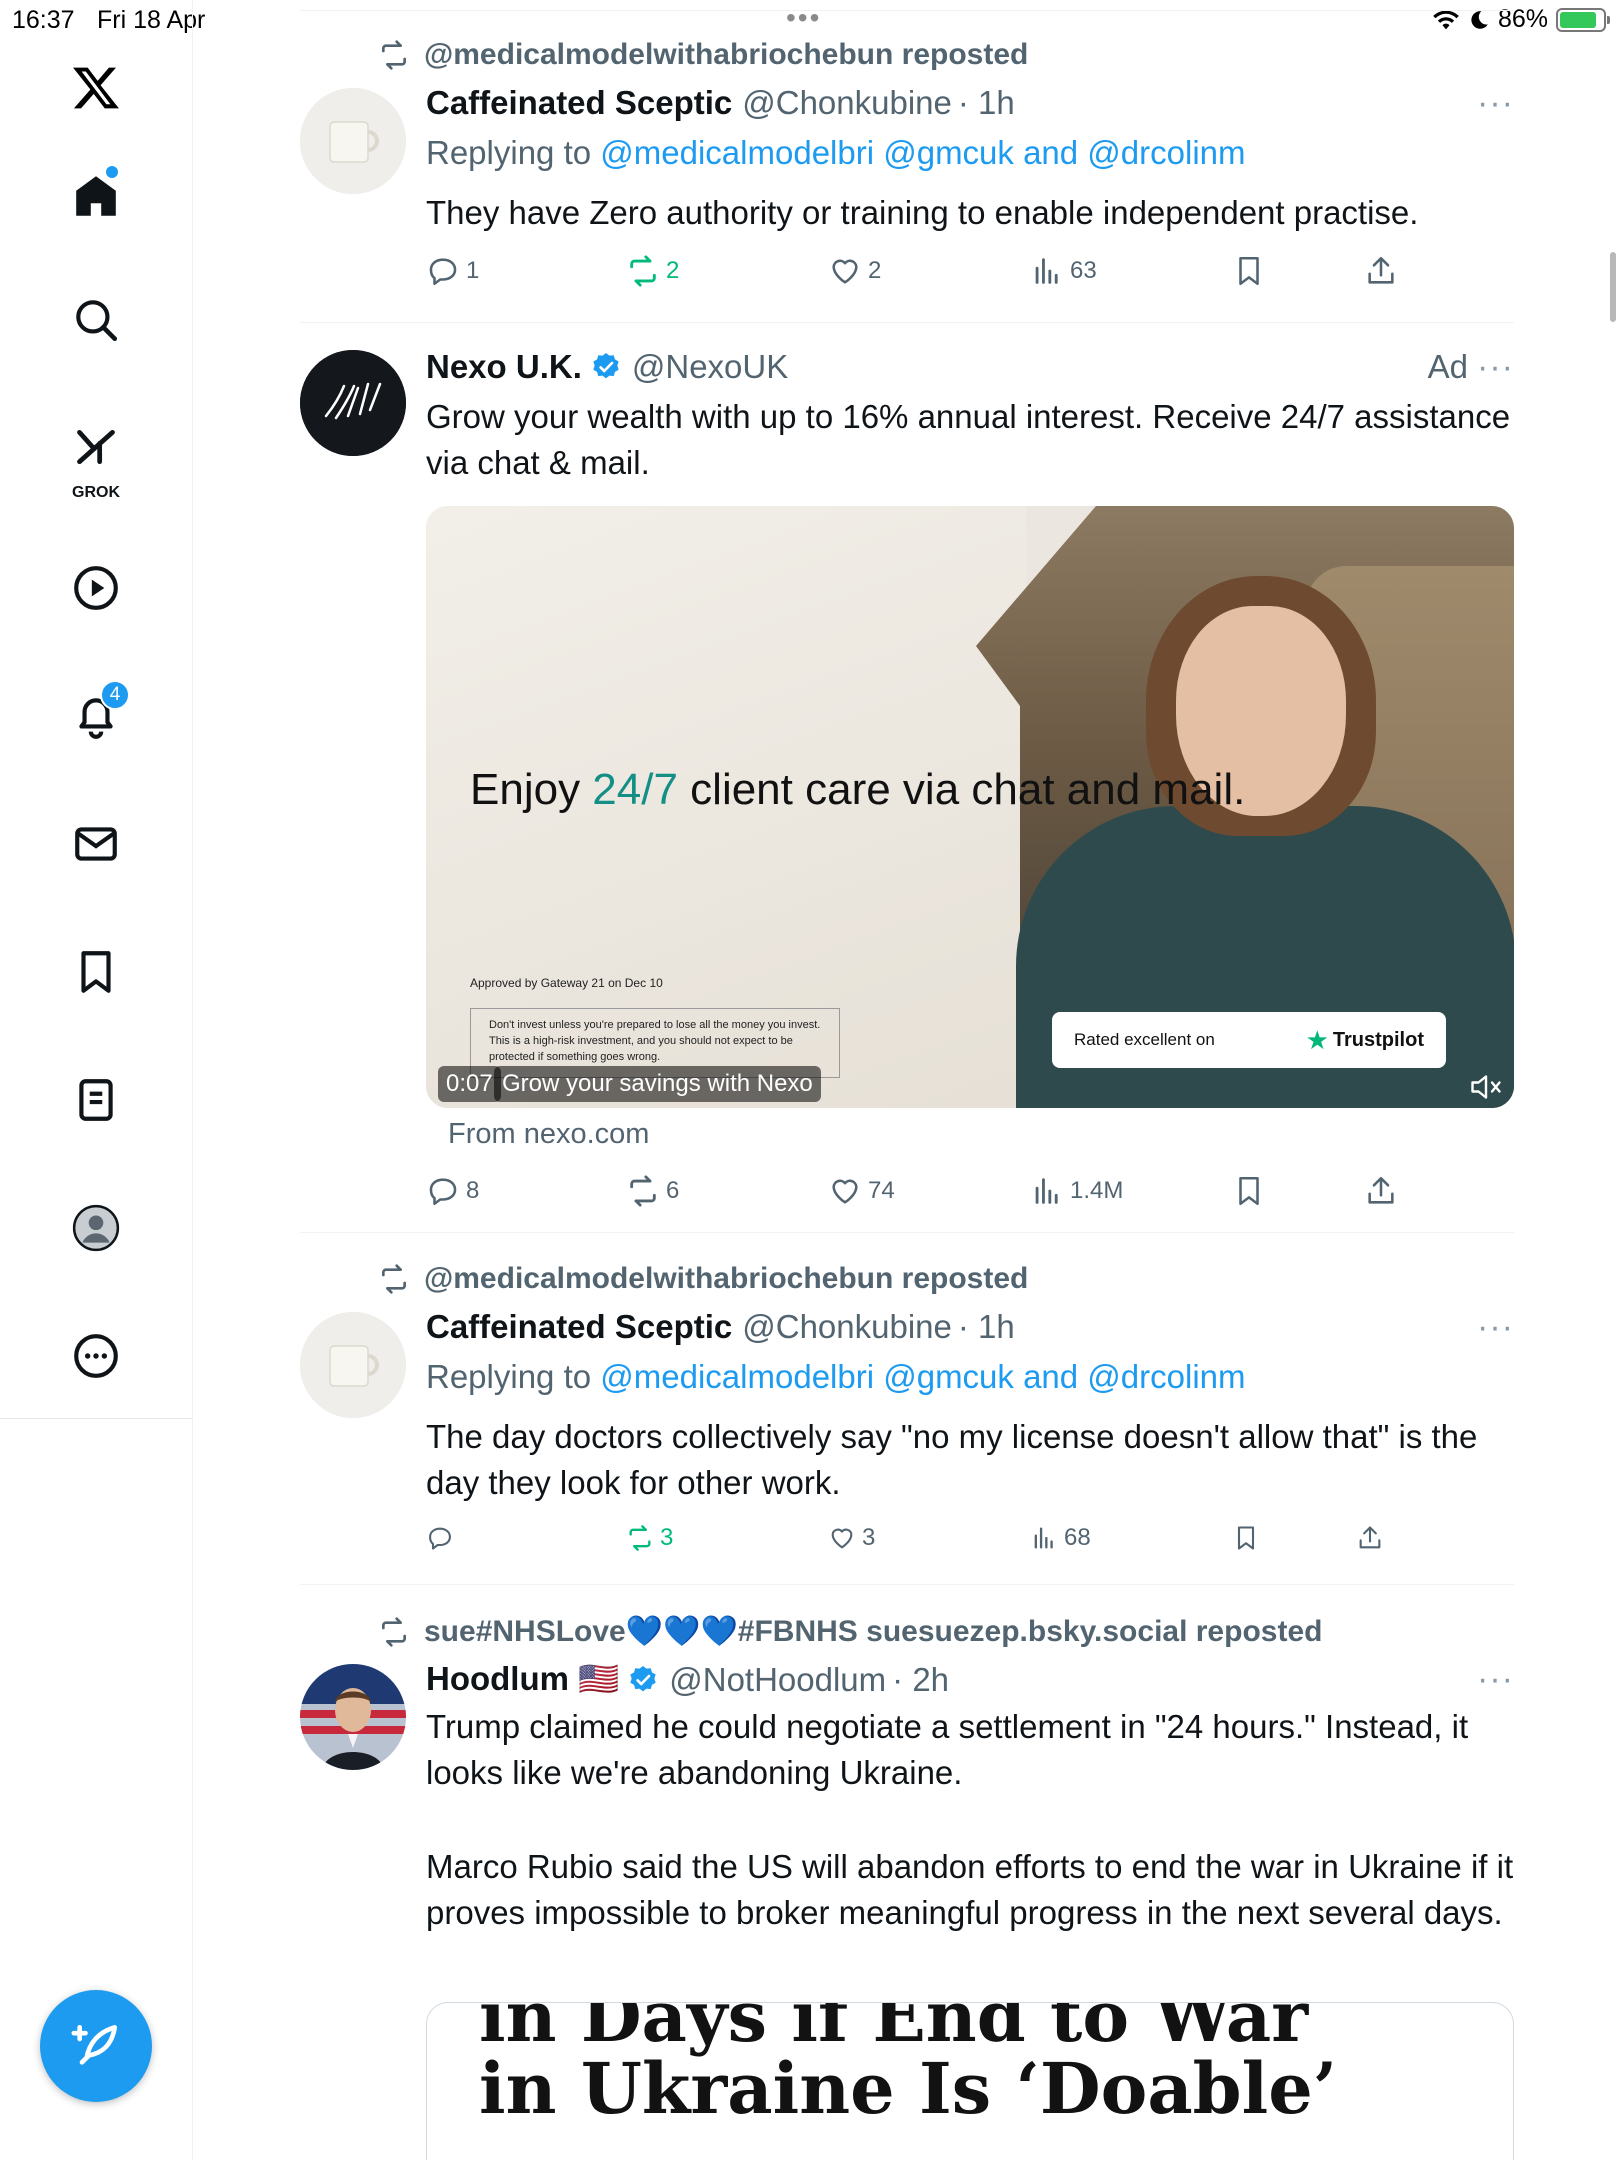  Describe the element at coordinates (548, 1134) in the screenshot. I see `ad-source: From nexo.com` at that location.